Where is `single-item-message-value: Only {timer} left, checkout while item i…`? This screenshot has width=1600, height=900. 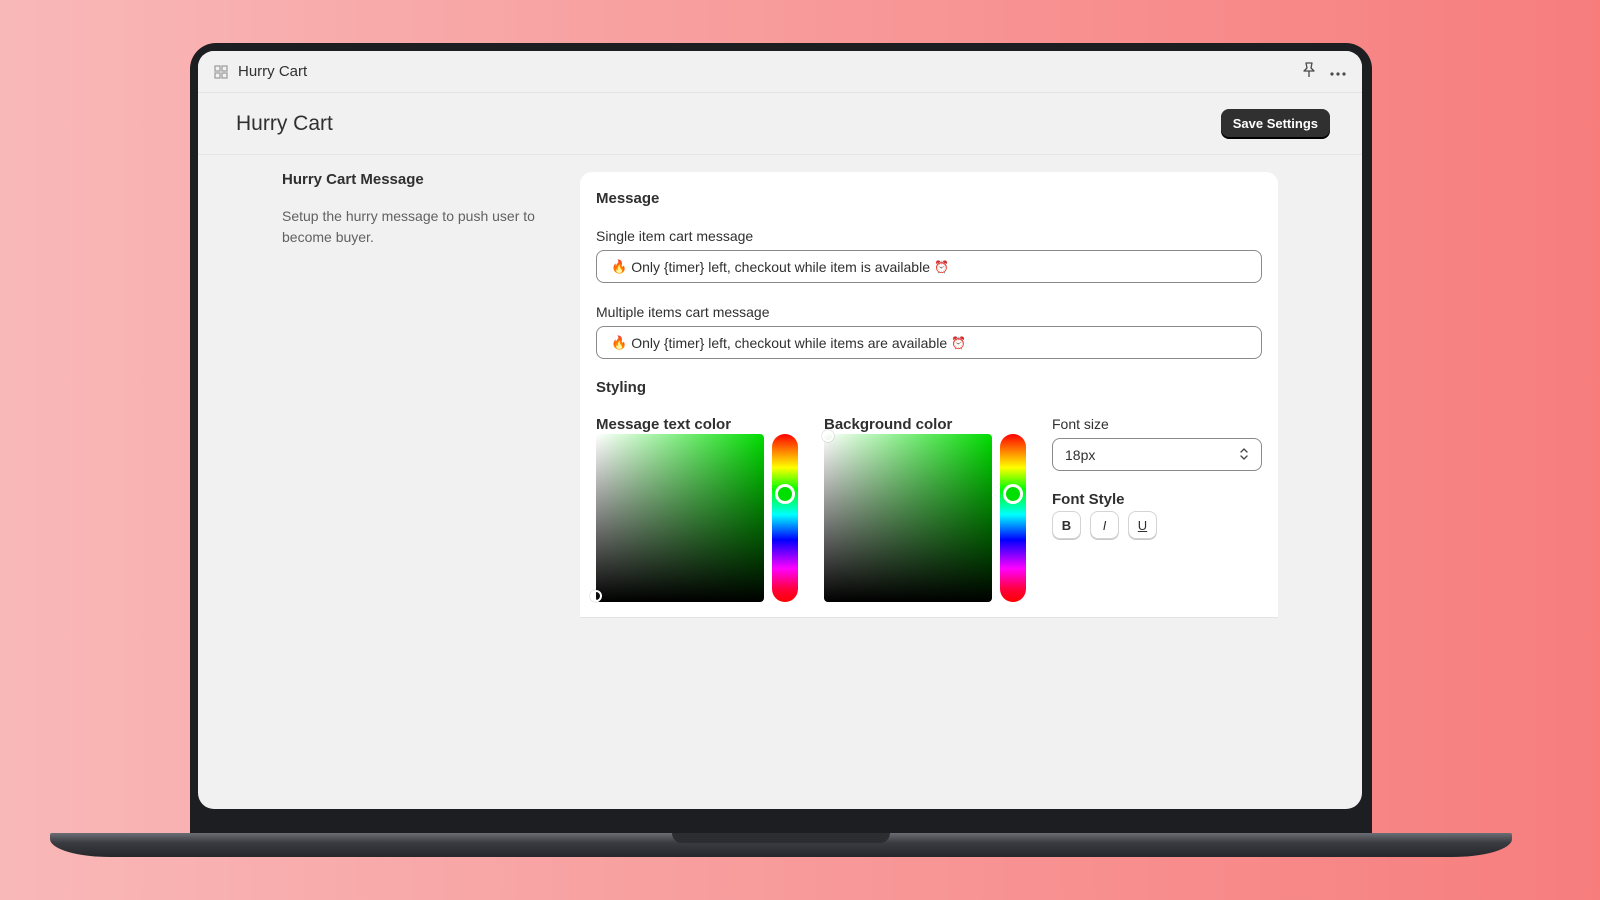 single-item-message-value: Only {timer} left, checkout while item i… is located at coordinates (780, 266).